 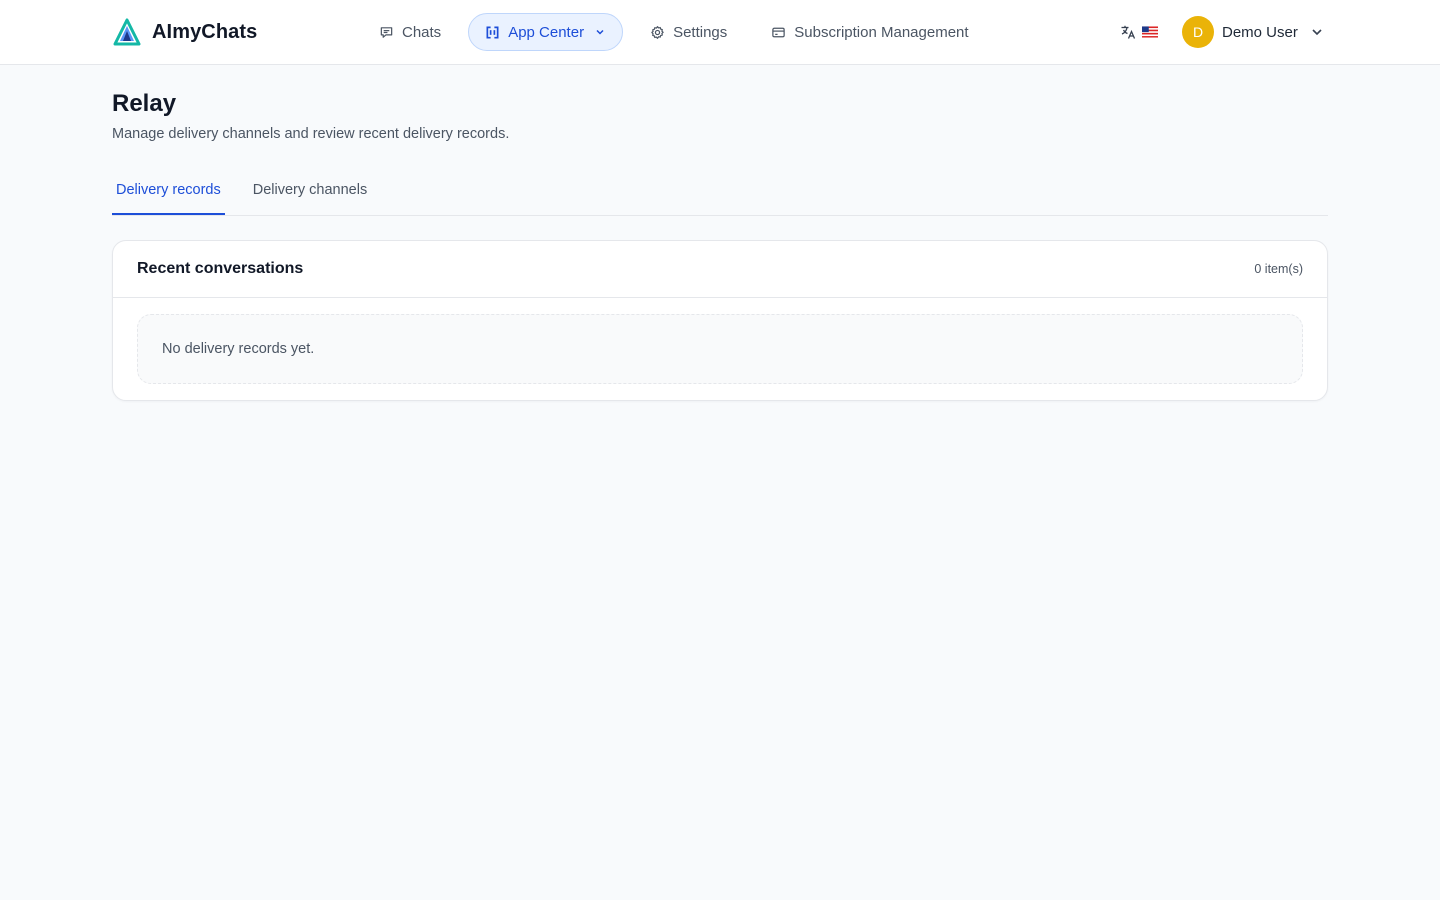 What do you see at coordinates (492, 32) in the screenshot?
I see `app-center-icon` at bounding box center [492, 32].